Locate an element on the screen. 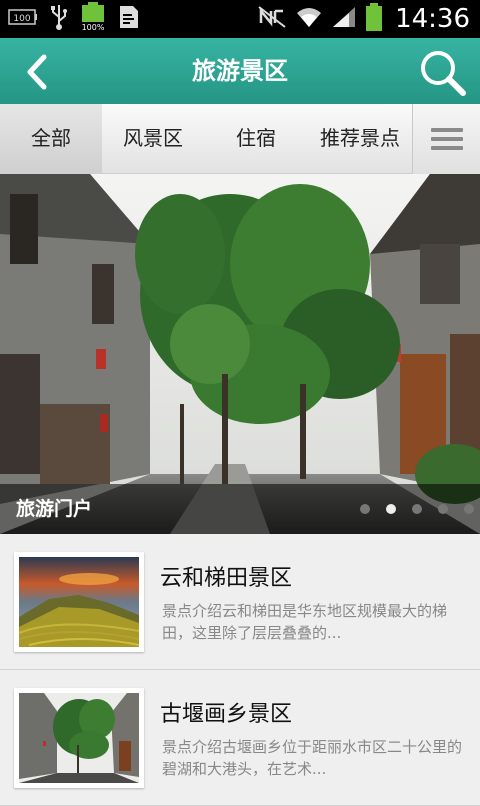  tab-accommodation: 住宿 is located at coordinates (256, 139).